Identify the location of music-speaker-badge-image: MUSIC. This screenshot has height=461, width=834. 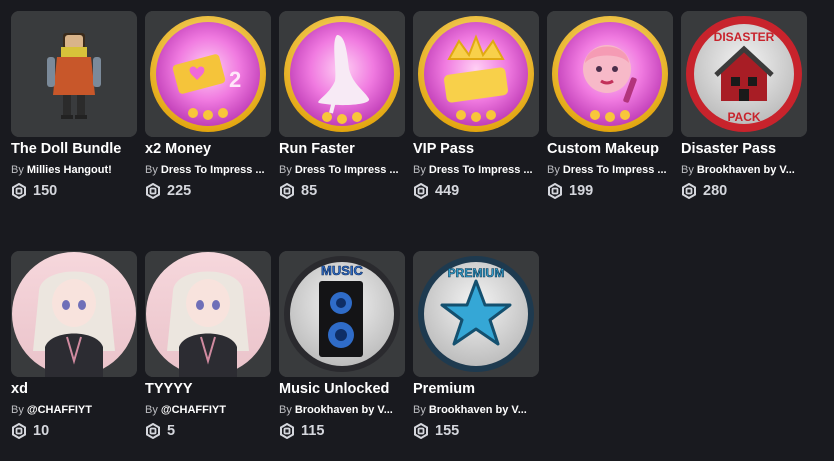
(342, 314).